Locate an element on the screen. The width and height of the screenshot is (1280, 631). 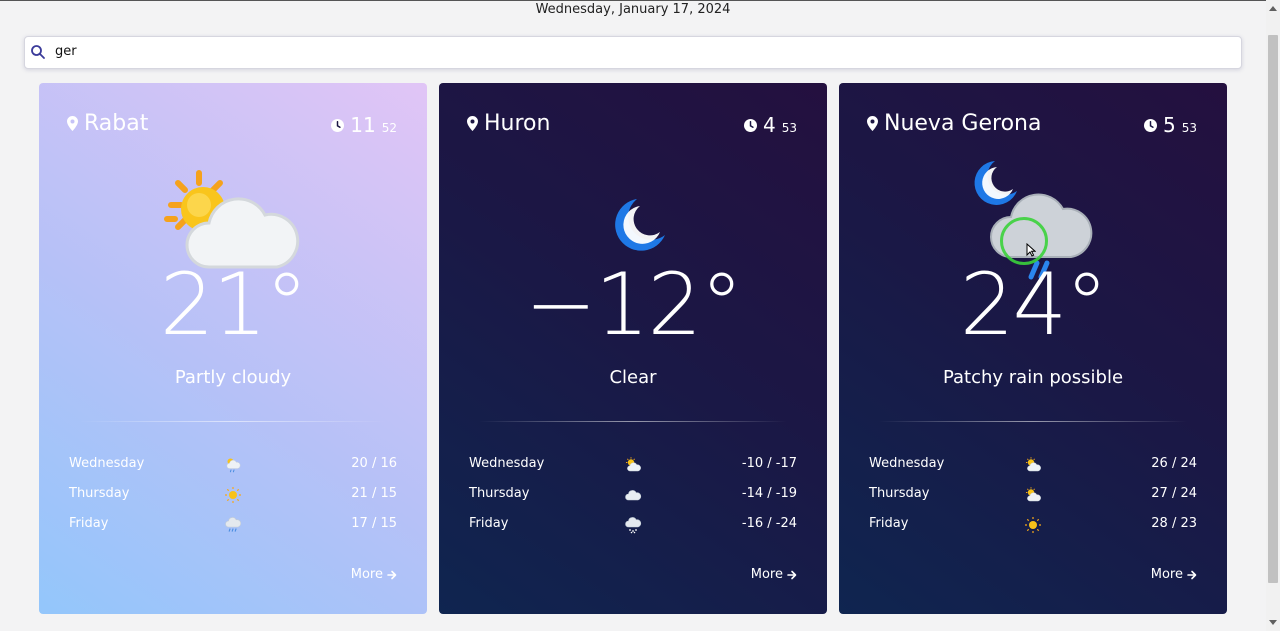
time-hour: 5 is located at coordinates (1169, 125).